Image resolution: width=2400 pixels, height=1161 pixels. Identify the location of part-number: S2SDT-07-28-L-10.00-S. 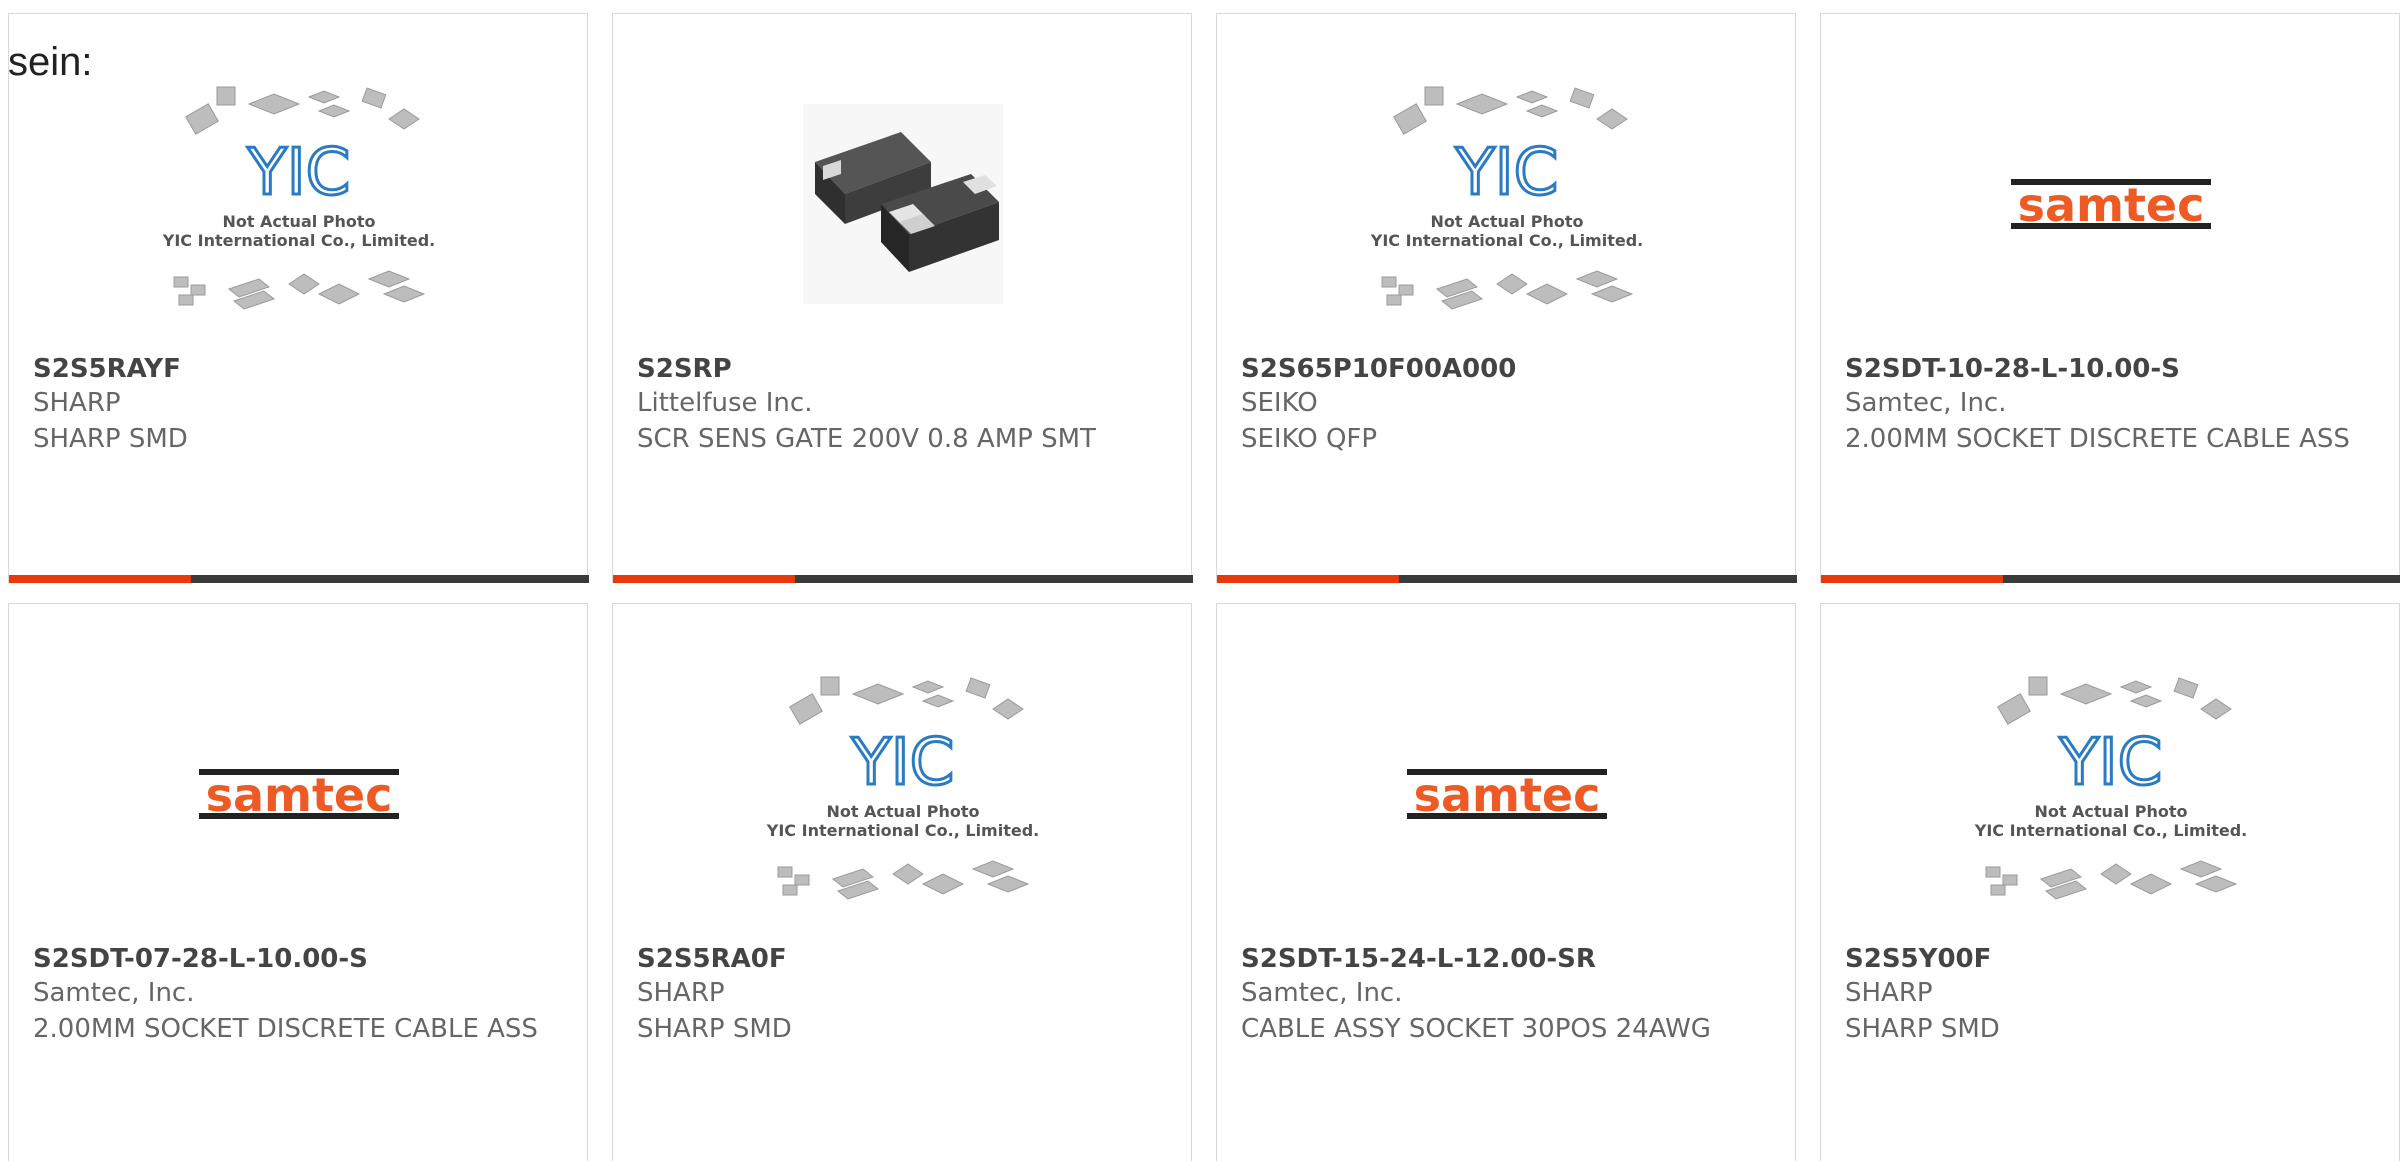
(200, 959).